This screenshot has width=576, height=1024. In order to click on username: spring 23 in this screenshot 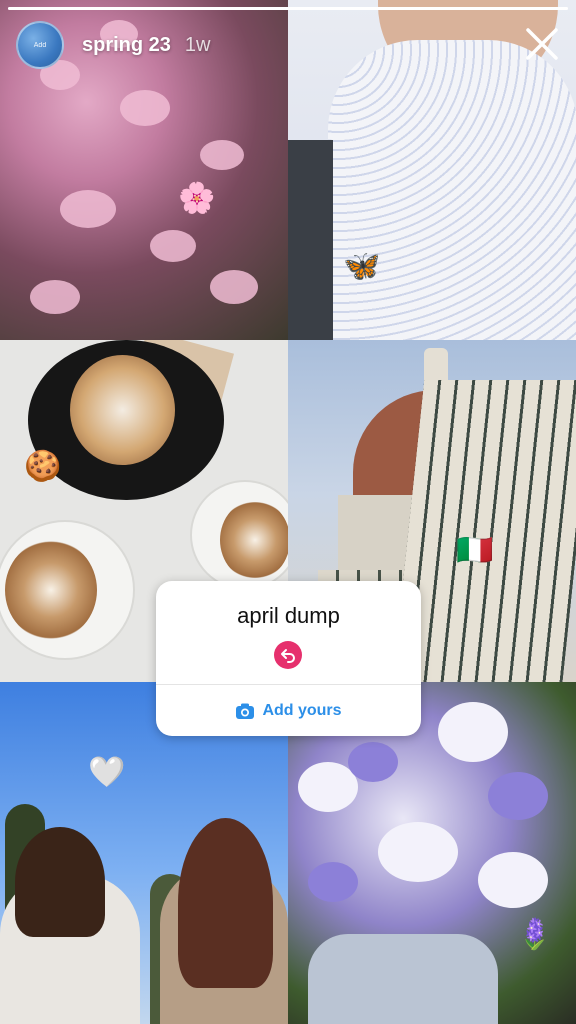, I will do `click(126, 45)`.